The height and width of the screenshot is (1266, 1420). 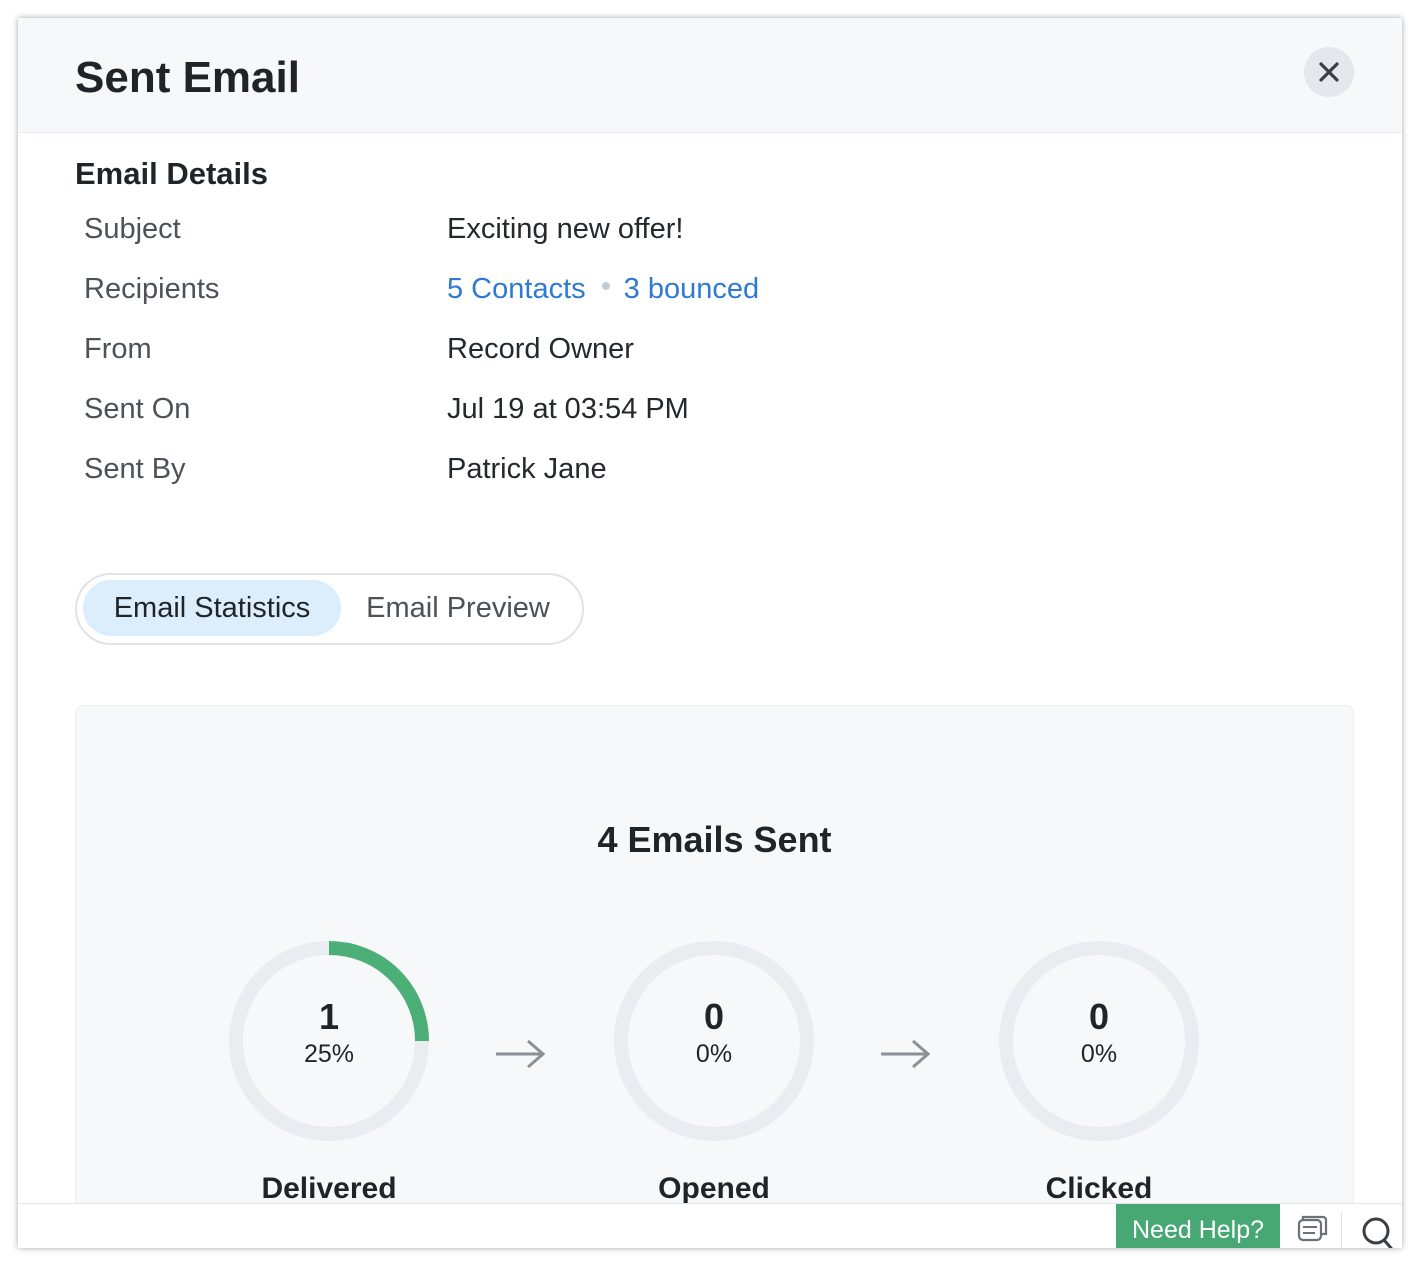 I want to click on subject-value: Exciting new offer!, so click(x=565, y=229).